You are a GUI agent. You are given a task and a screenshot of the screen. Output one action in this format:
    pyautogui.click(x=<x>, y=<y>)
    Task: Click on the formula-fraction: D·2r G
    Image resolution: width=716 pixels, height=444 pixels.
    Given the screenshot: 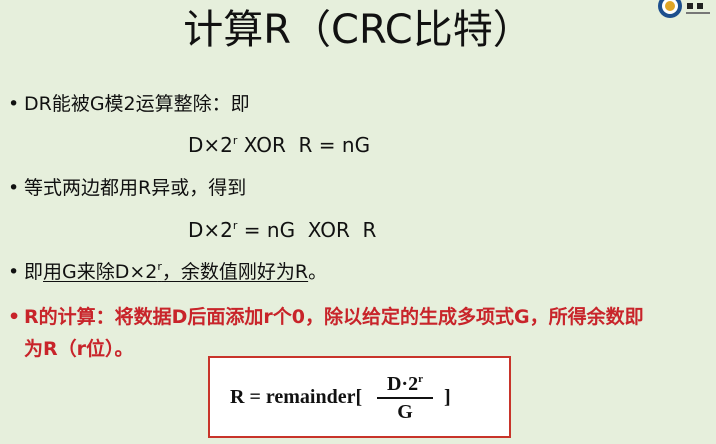 What is the action you would take?
    pyautogui.click(x=405, y=398)
    